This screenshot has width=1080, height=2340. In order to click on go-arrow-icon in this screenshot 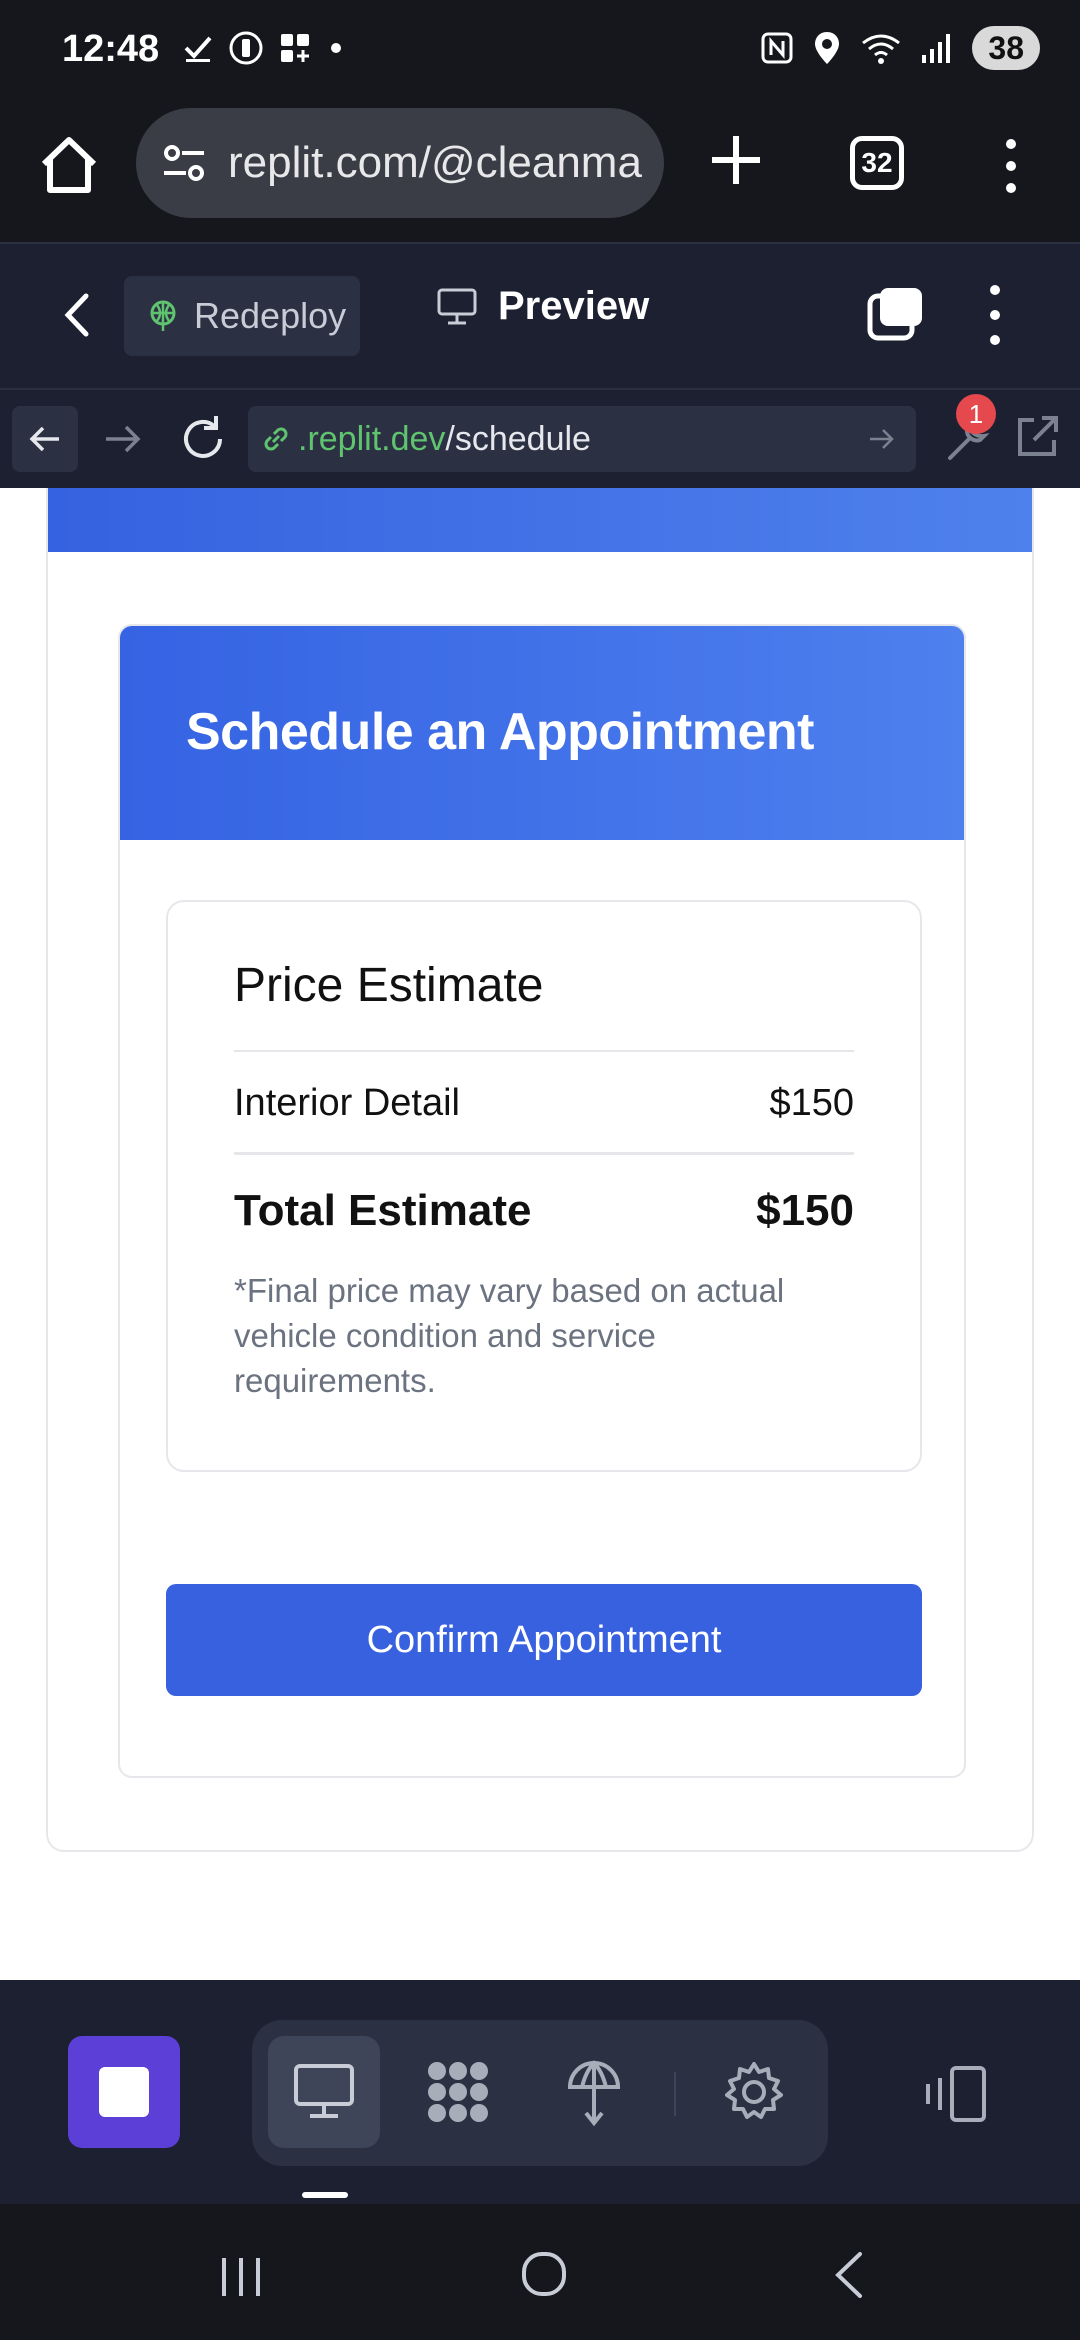, I will do `click(881, 439)`.